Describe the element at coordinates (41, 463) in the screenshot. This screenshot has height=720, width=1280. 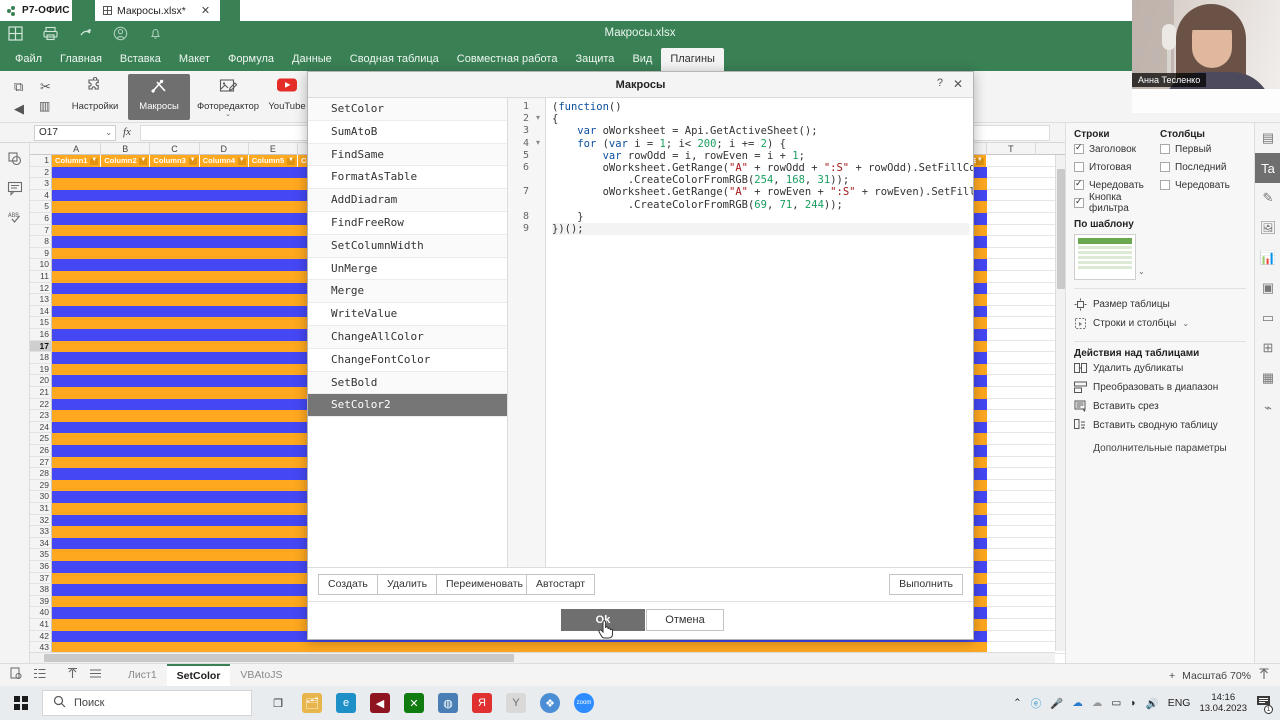
I see `row-header-27: 27` at that location.